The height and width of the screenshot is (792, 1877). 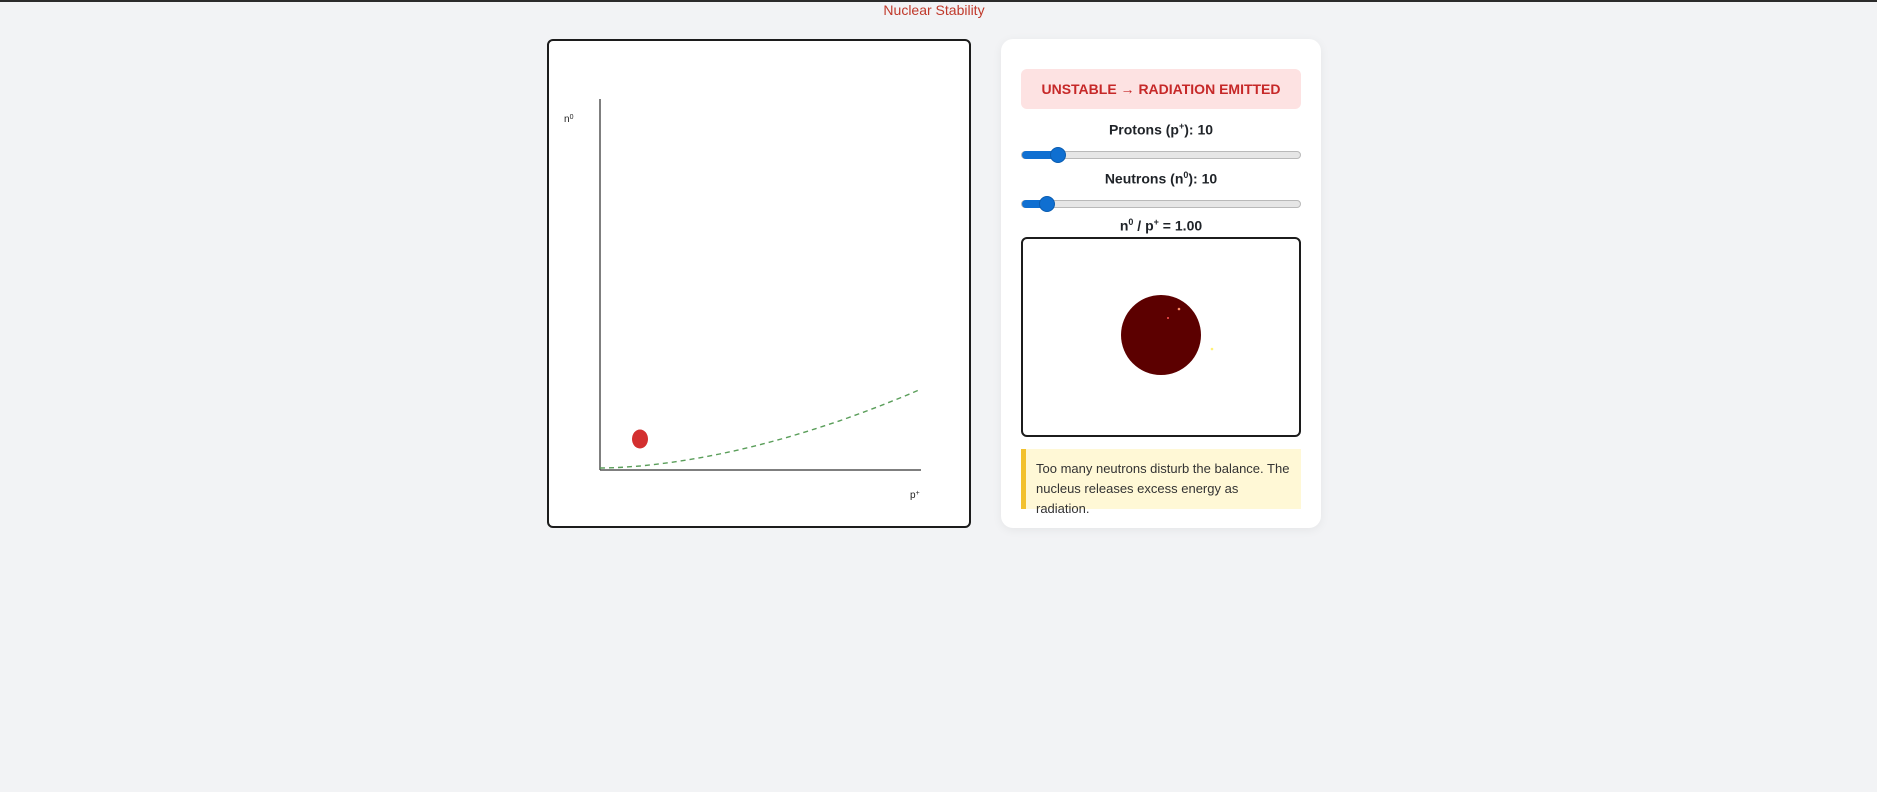 I want to click on radiation-particle, so click(x=1212, y=349).